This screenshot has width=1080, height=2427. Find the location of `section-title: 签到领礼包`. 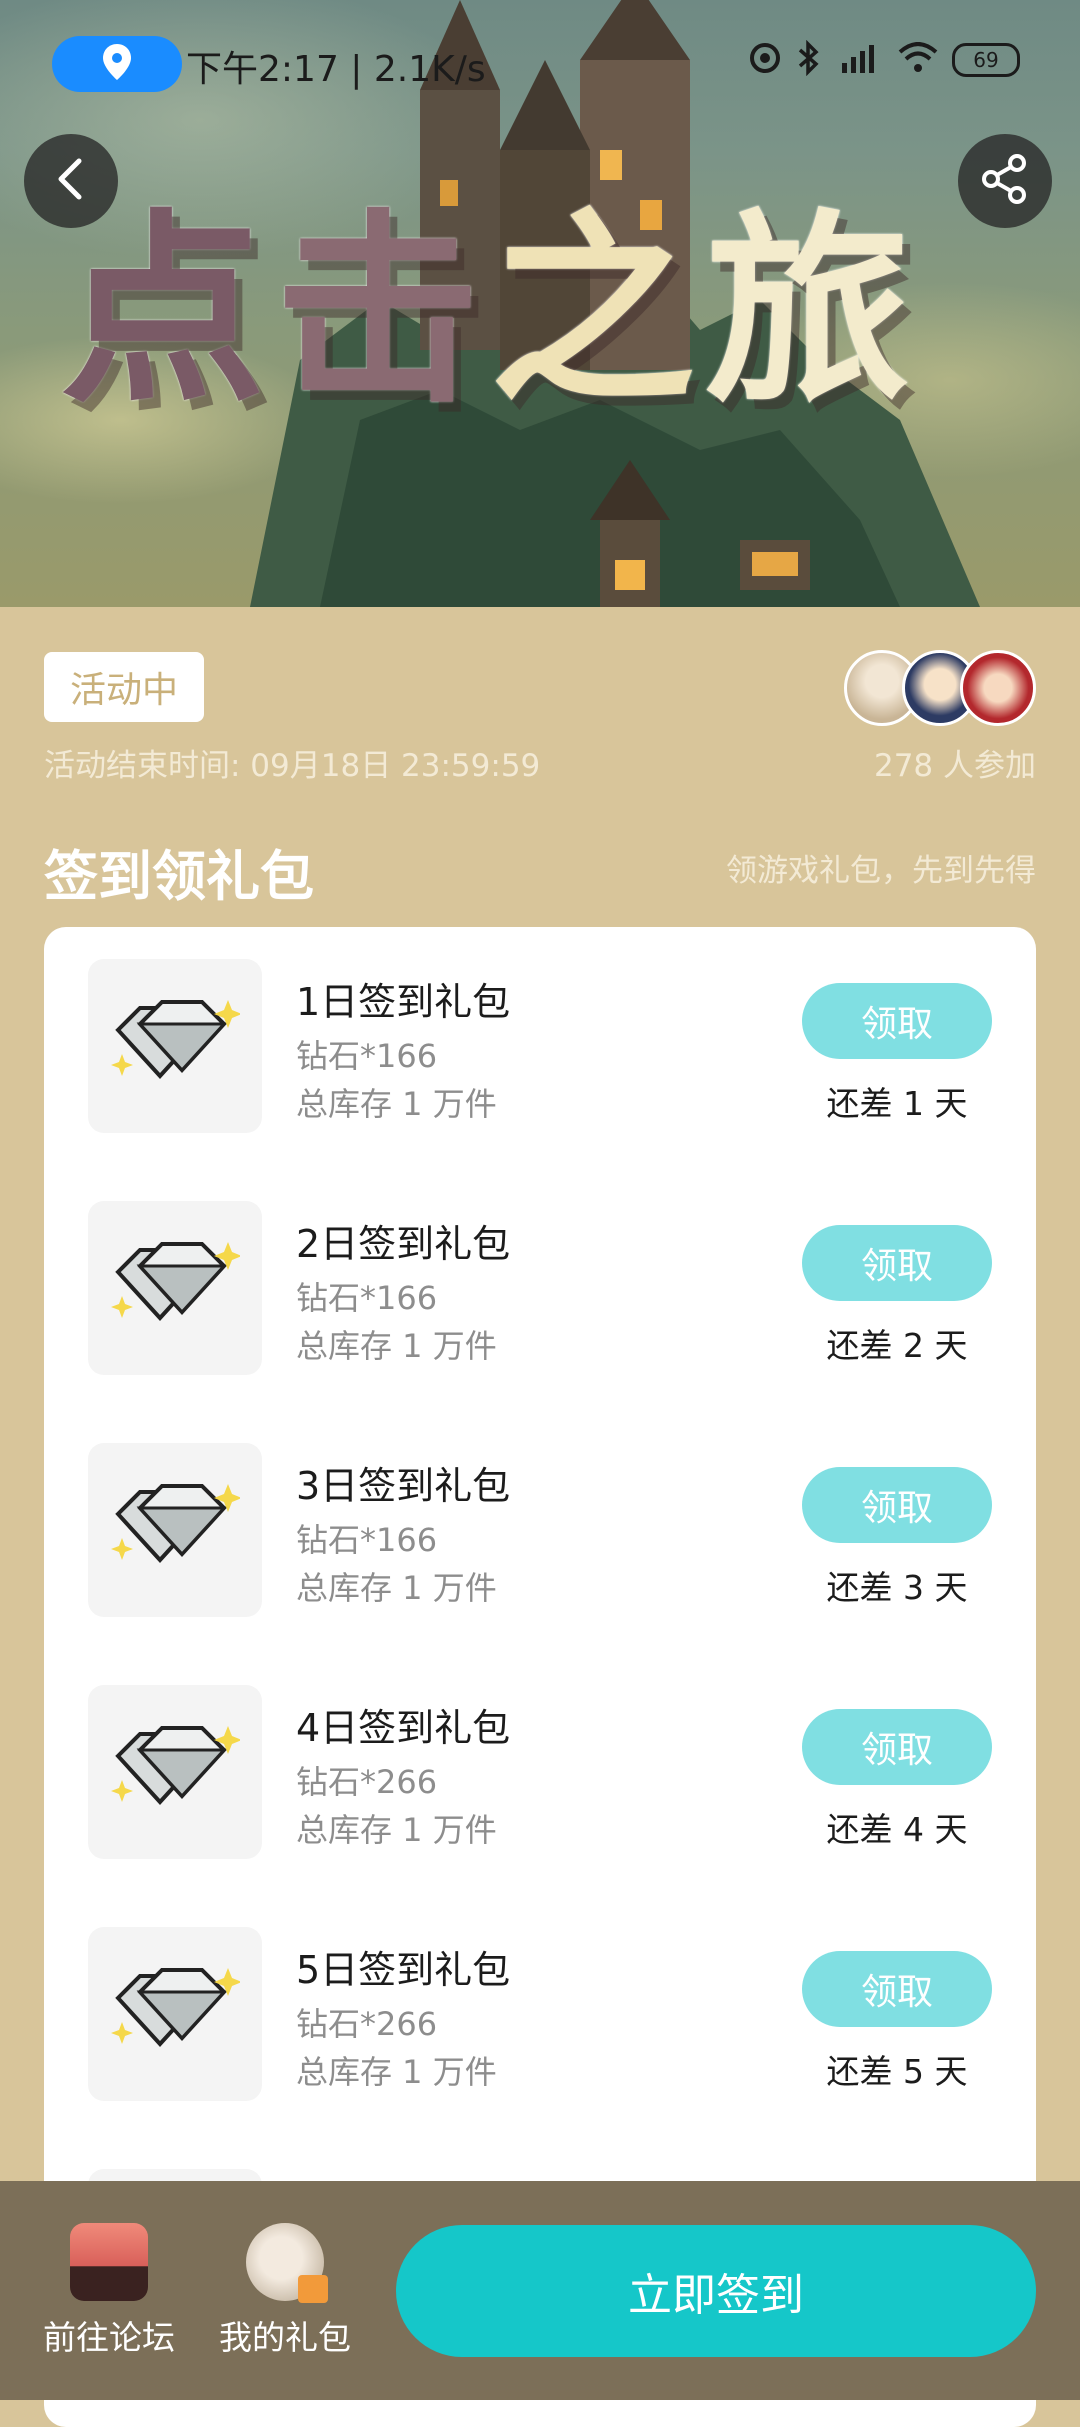

section-title: 签到领礼包 is located at coordinates (179, 876).